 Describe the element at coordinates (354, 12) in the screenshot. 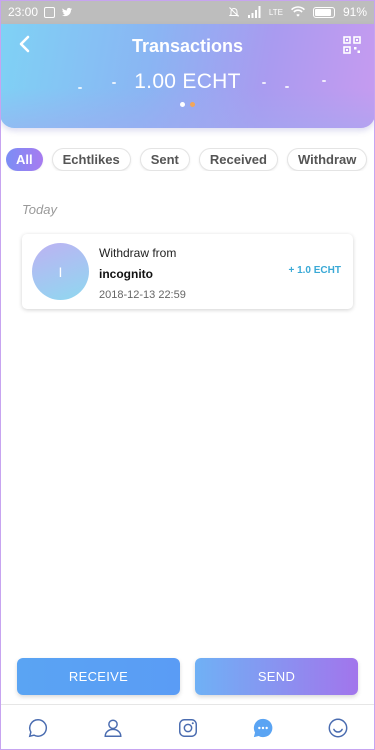

I see `battery-level: 91%` at that location.